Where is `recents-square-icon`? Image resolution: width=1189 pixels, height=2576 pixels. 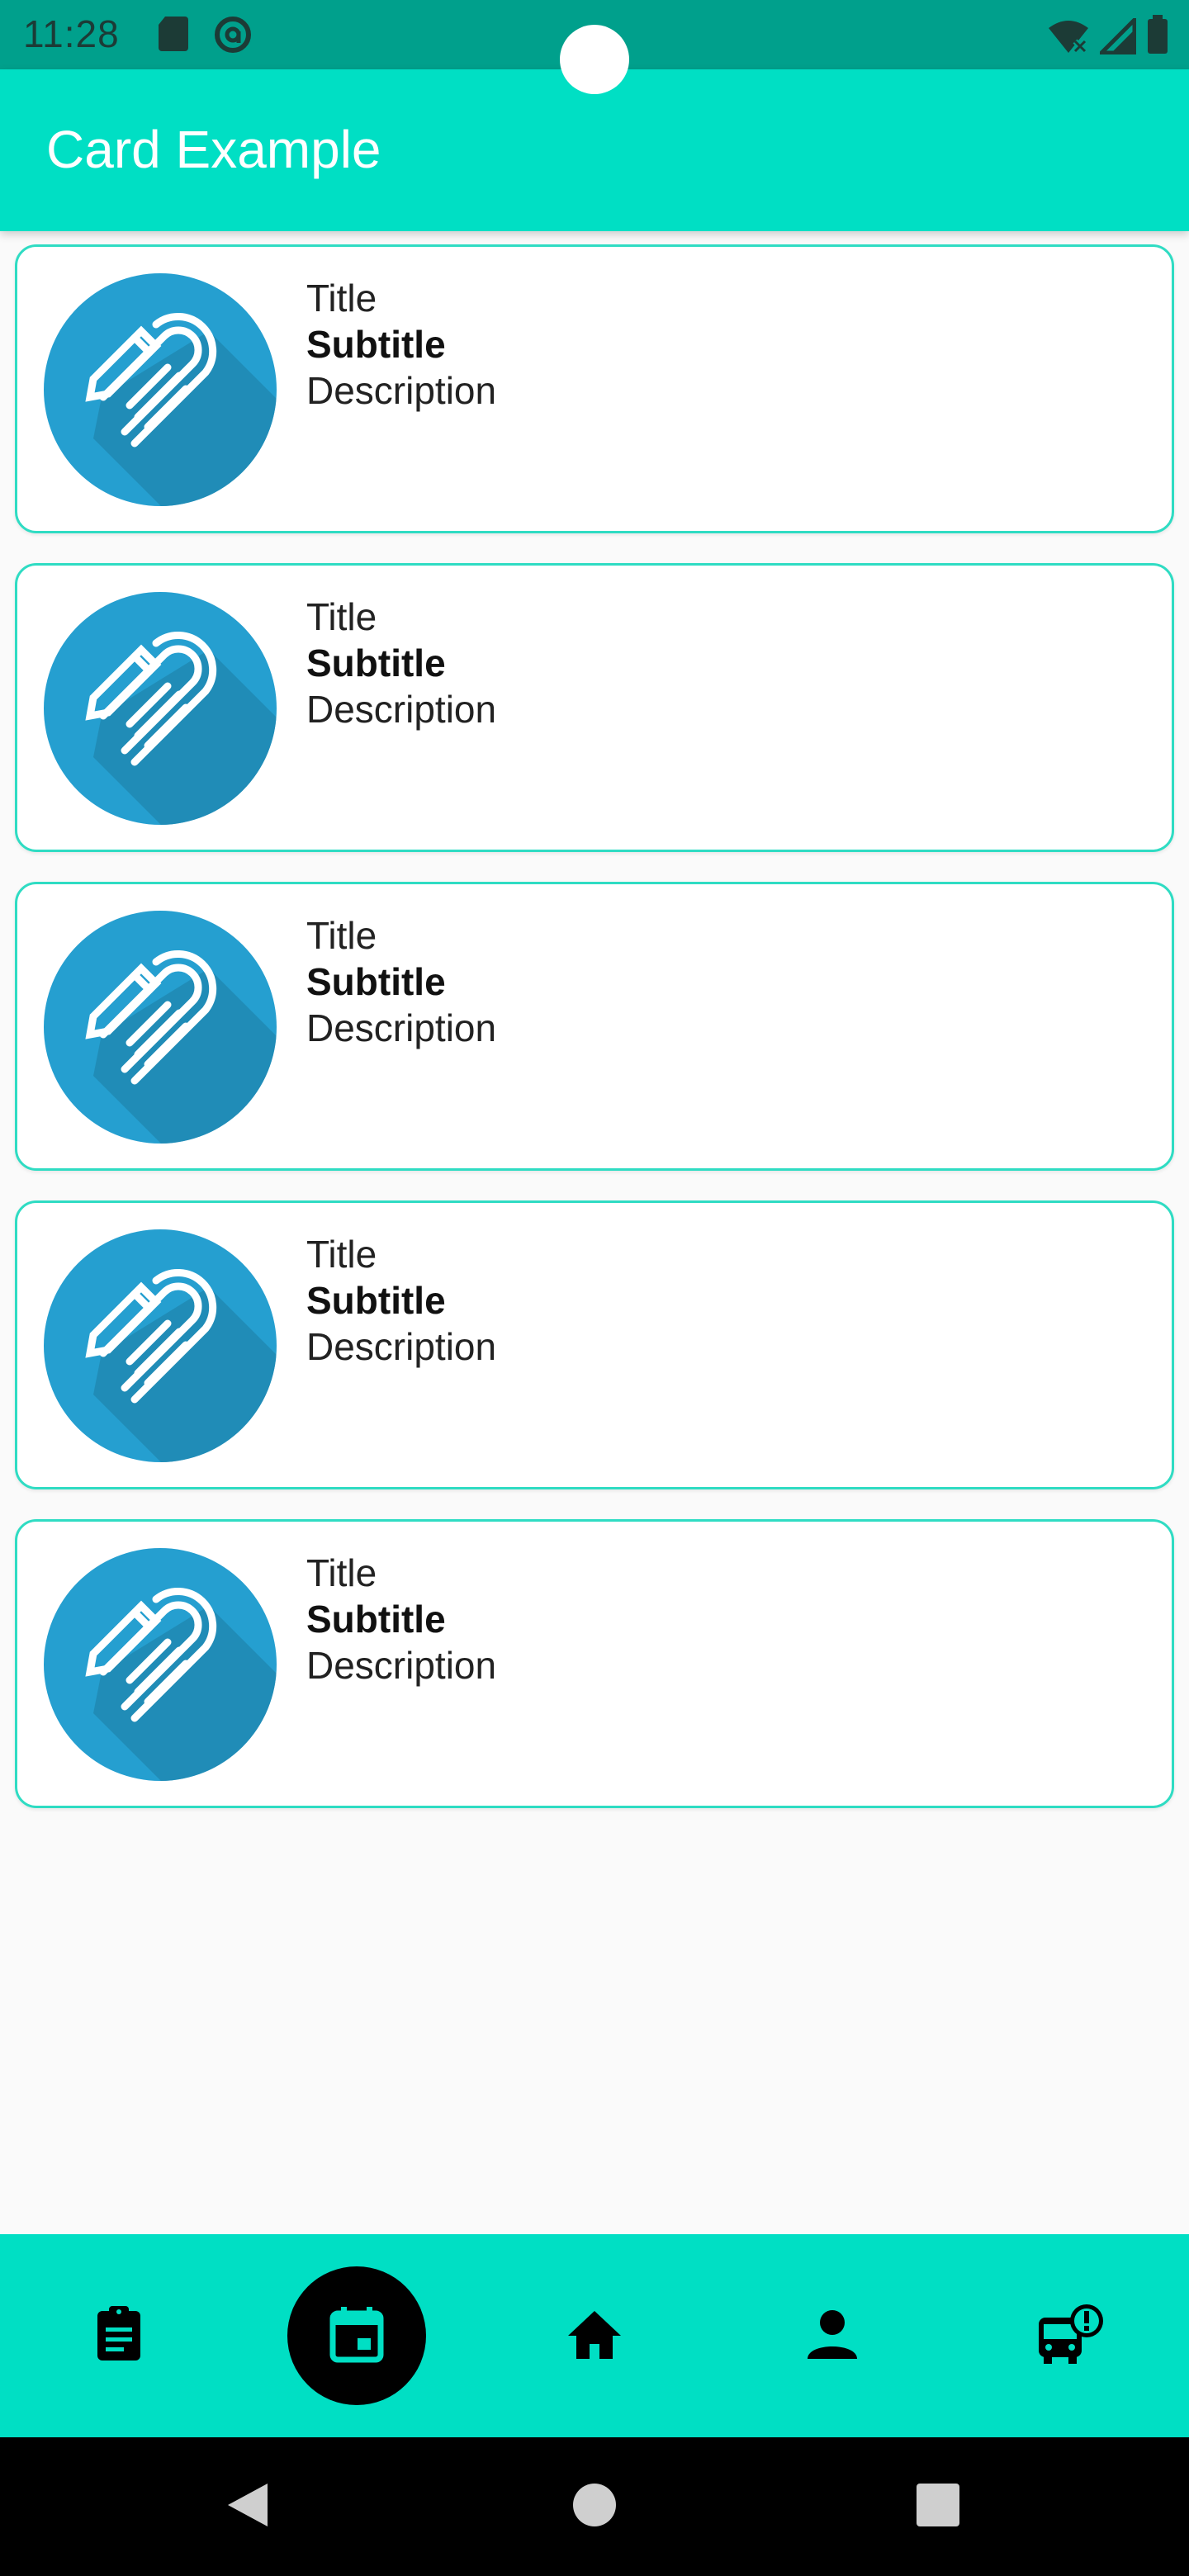 recents-square-icon is located at coordinates (938, 2507).